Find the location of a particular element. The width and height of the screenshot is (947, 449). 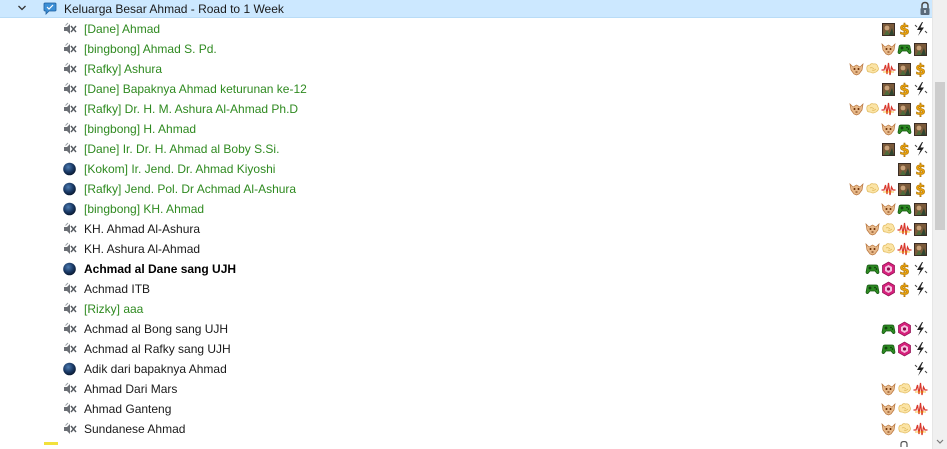

client-row: Ahmad Dari Mars is located at coordinates (466, 389).